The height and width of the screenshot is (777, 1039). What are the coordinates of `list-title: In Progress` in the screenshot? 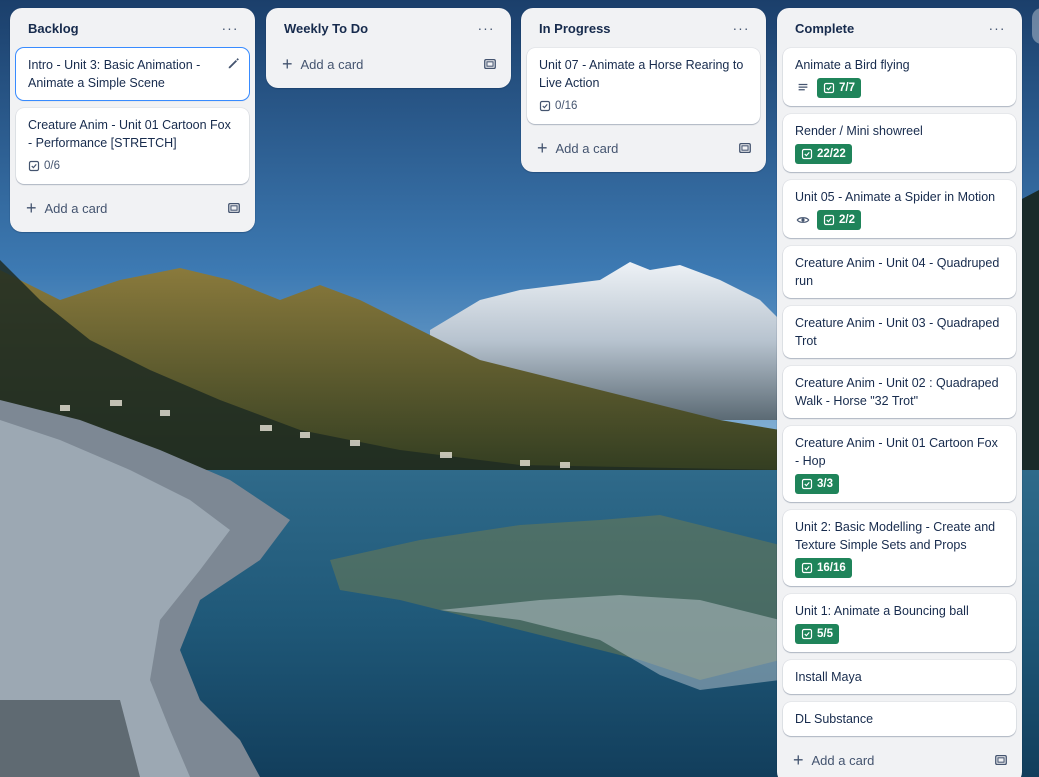 It's located at (575, 28).